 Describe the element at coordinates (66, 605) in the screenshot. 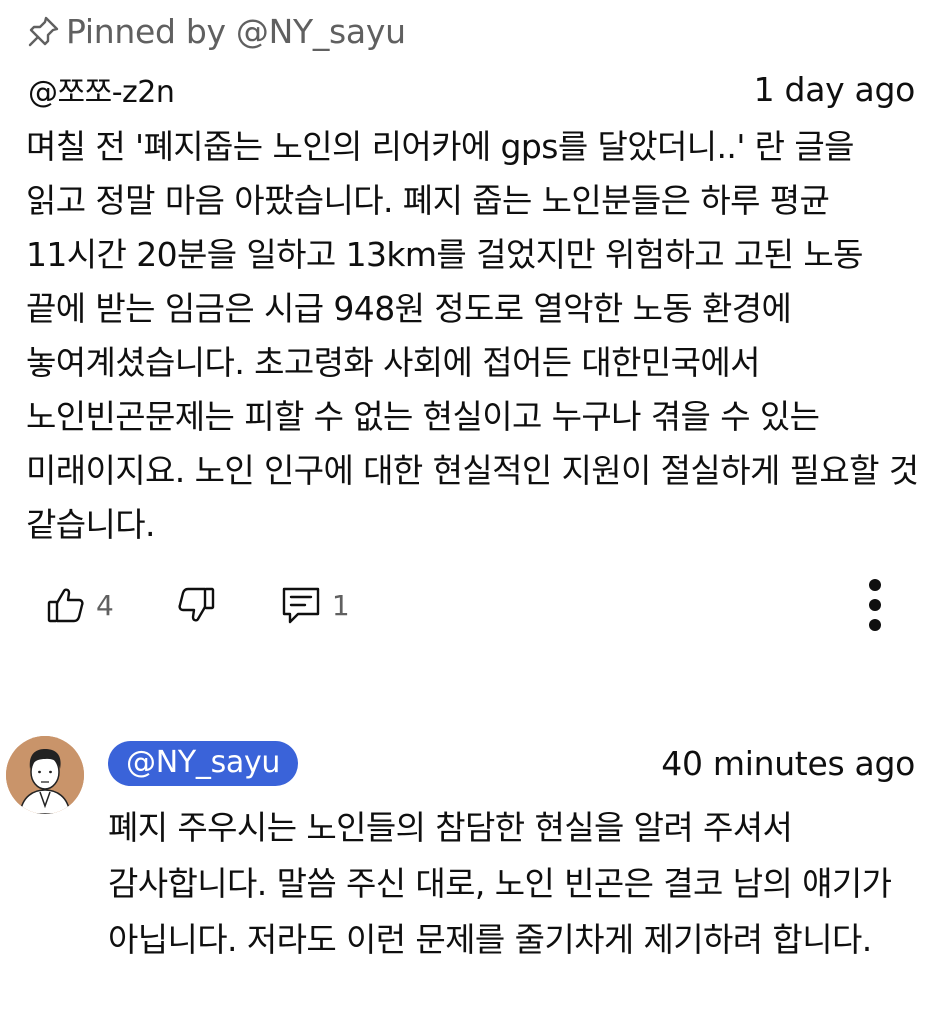

I see `thumbs-up-icon` at that location.